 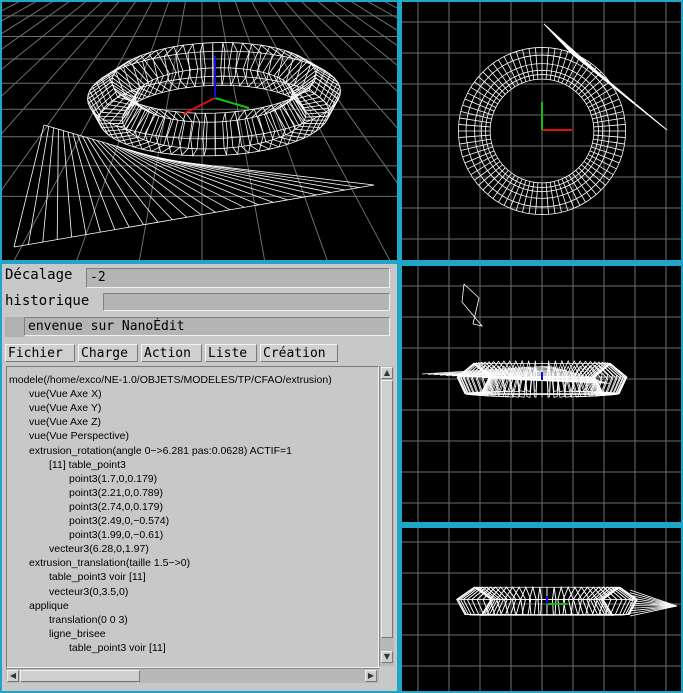 I want to click on menu-action-button: Action, so click(x=171, y=353).